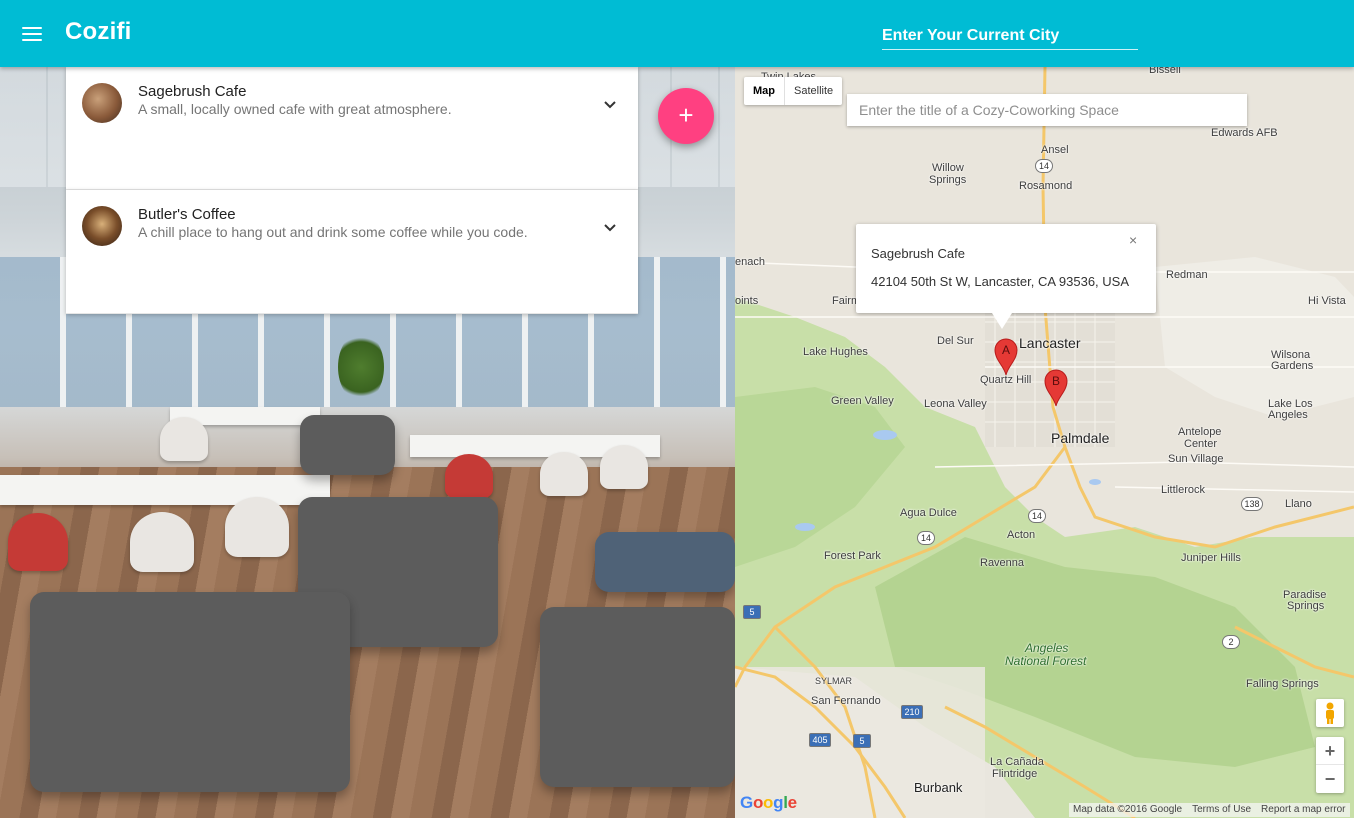 The image size is (1354, 818). What do you see at coordinates (1282, 684) in the screenshot?
I see `map-label: Falling Springs` at bounding box center [1282, 684].